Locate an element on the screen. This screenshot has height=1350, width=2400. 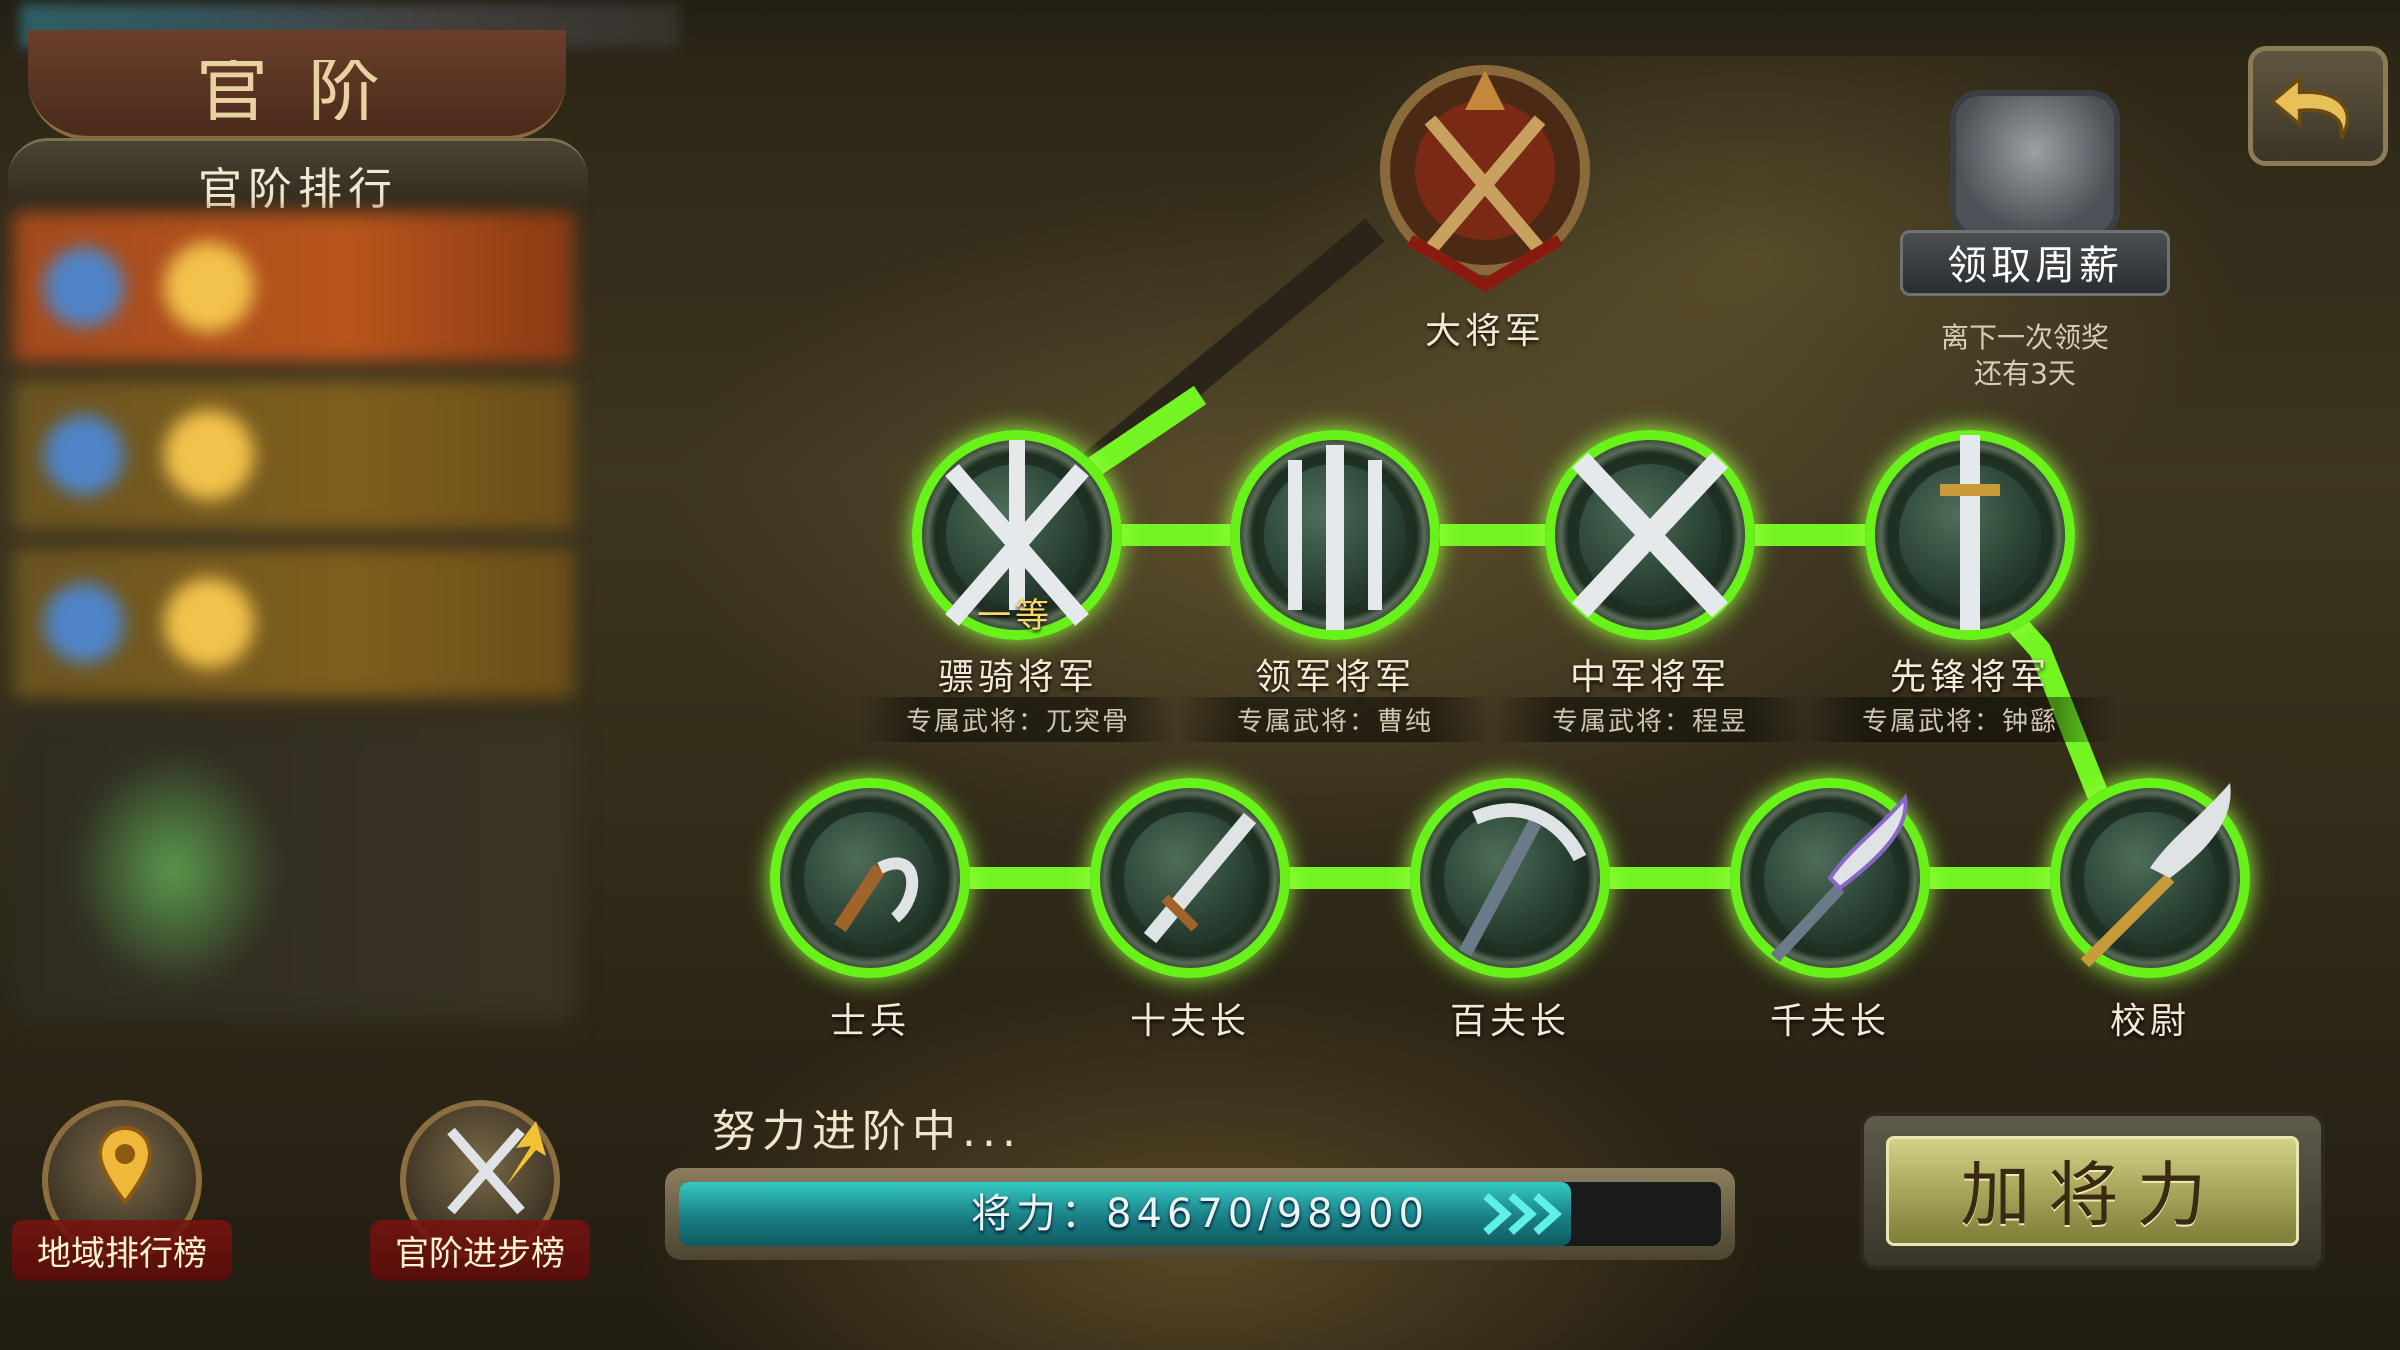
add-power-label: 加将力 is located at coordinates (2092, 1195).